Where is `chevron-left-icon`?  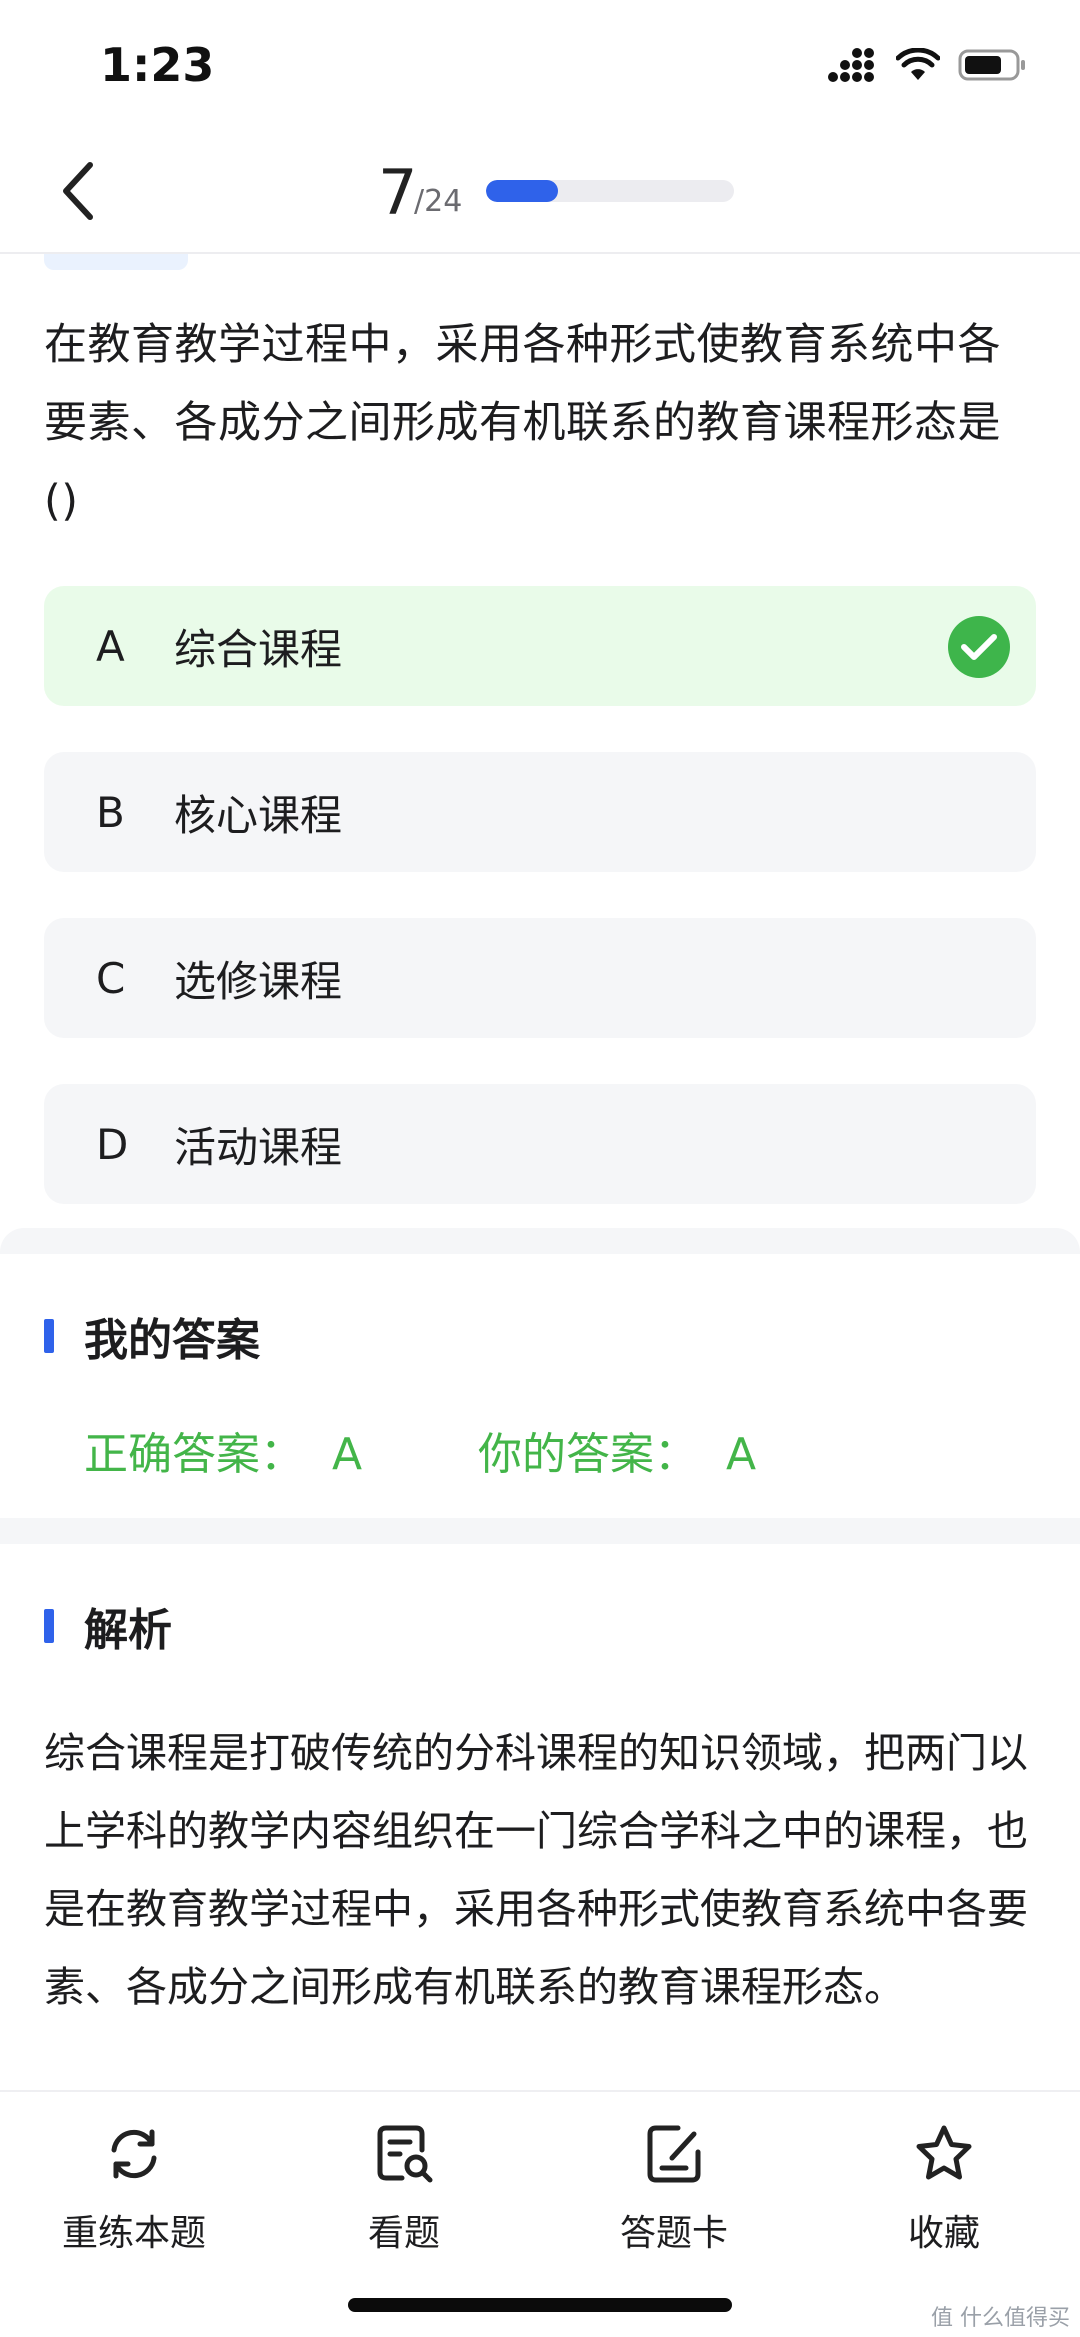
chevron-left-icon is located at coordinates (78, 191).